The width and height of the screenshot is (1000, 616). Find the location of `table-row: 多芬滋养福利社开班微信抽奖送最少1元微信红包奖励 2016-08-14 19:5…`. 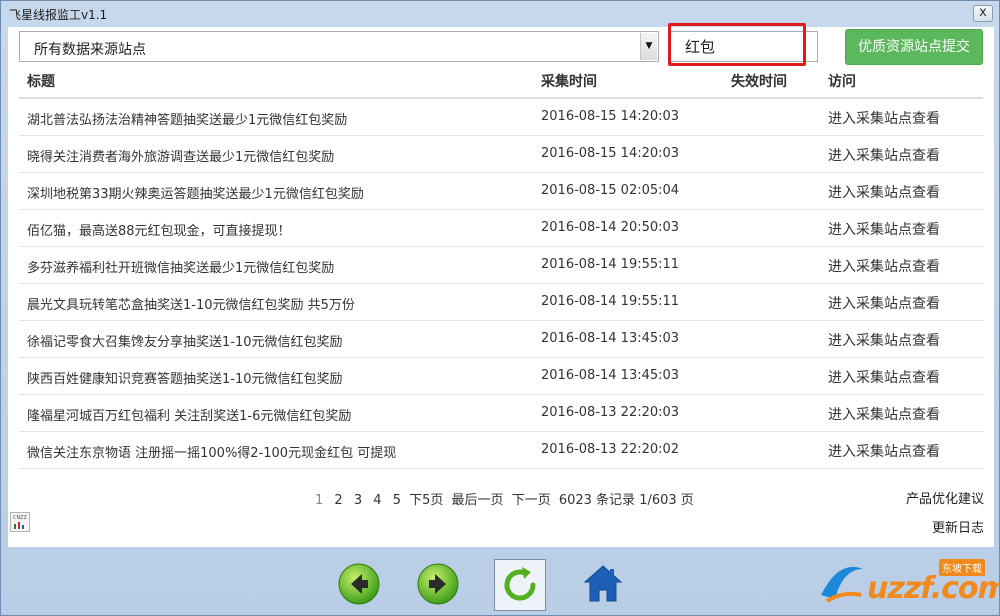

table-row: 多芬滋养福利社开班微信抽奖送最少1元微信红包奖励 2016-08-14 19:5… is located at coordinates (501, 265).